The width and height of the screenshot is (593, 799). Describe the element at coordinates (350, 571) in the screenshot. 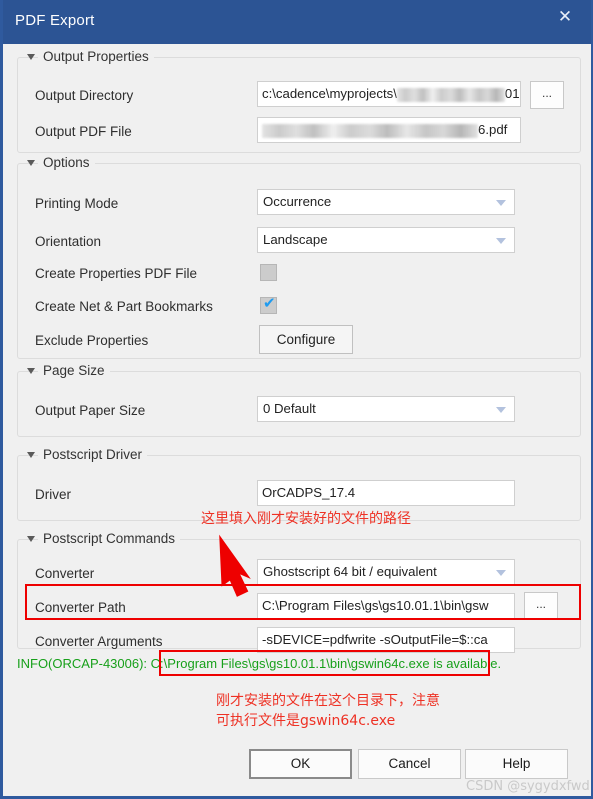

I see `converter-value: Ghostscript 64 bit / equivalent` at that location.